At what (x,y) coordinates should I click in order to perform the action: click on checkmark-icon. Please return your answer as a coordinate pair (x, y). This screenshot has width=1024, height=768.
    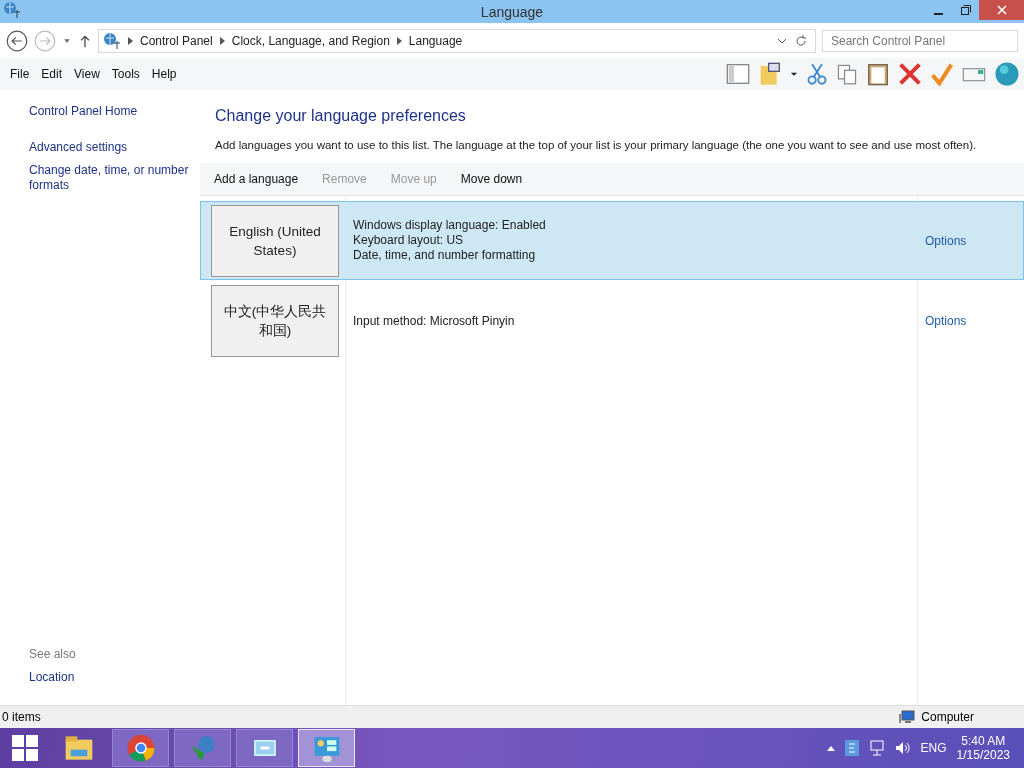
    Looking at the image, I should click on (942, 74).